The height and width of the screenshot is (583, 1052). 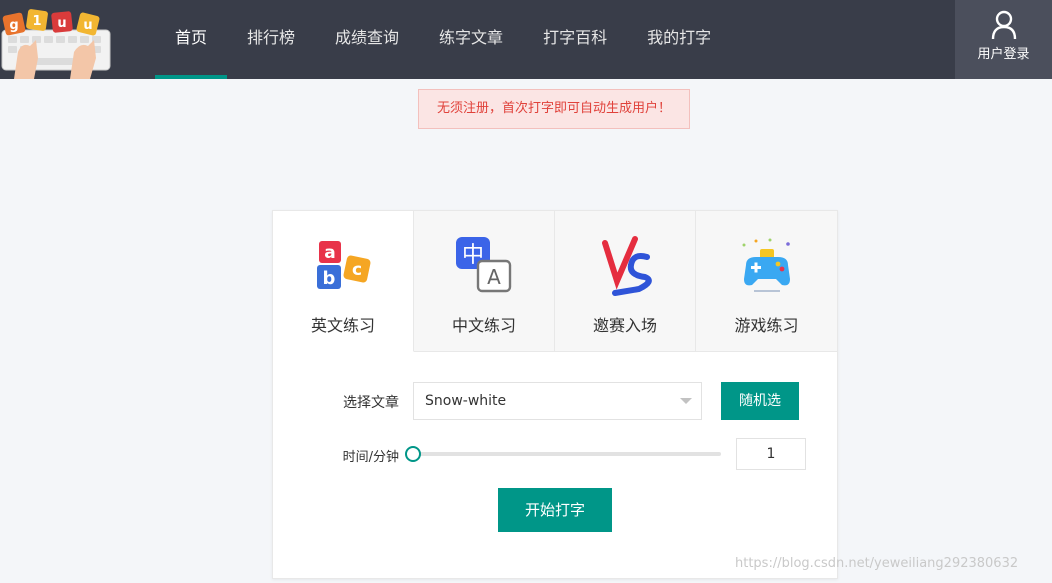 I want to click on vs-icon, so click(x=627, y=266).